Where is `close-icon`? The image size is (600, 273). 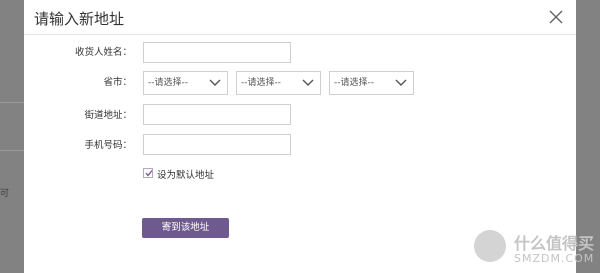
close-icon is located at coordinates (556, 17).